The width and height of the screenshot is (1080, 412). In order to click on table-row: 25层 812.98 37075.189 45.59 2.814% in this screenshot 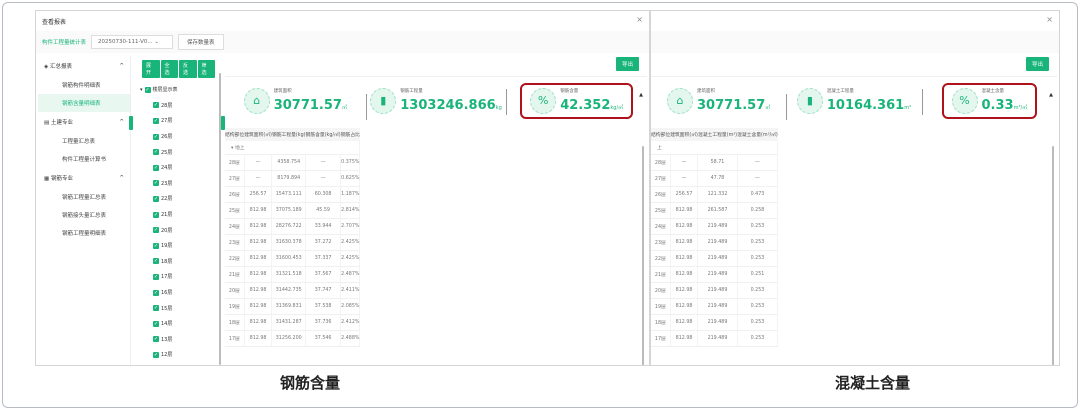, I will do `click(293, 210)`.